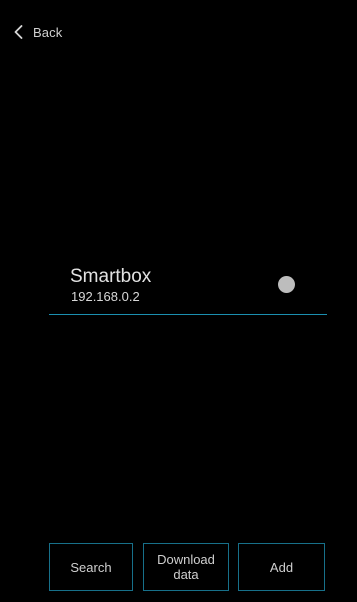 This screenshot has height=602, width=357. What do you see at coordinates (111, 276) in the screenshot?
I see `device-name: Smartbox` at bounding box center [111, 276].